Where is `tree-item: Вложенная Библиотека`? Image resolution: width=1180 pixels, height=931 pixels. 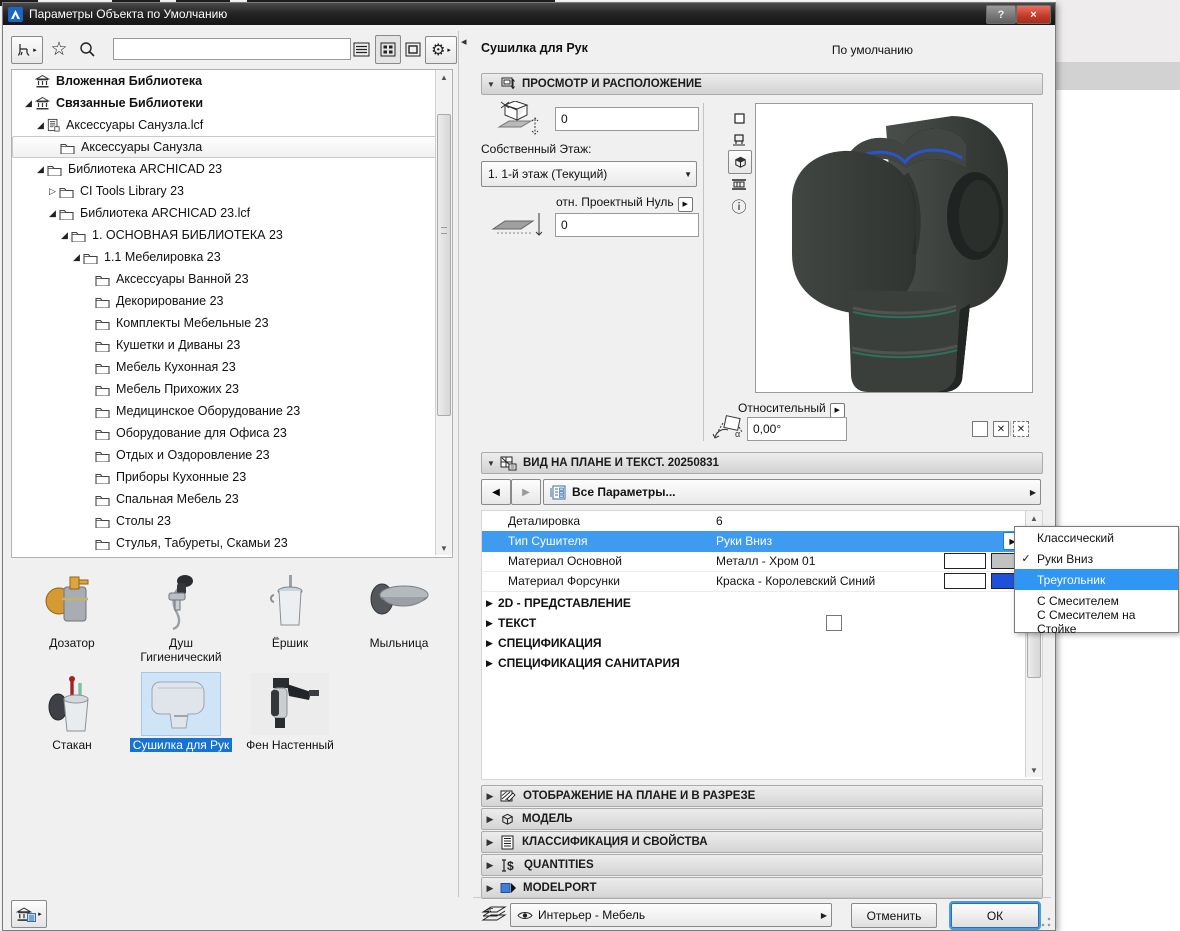 tree-item: Вложенная Библиотека is located at coordinates (232, 81).